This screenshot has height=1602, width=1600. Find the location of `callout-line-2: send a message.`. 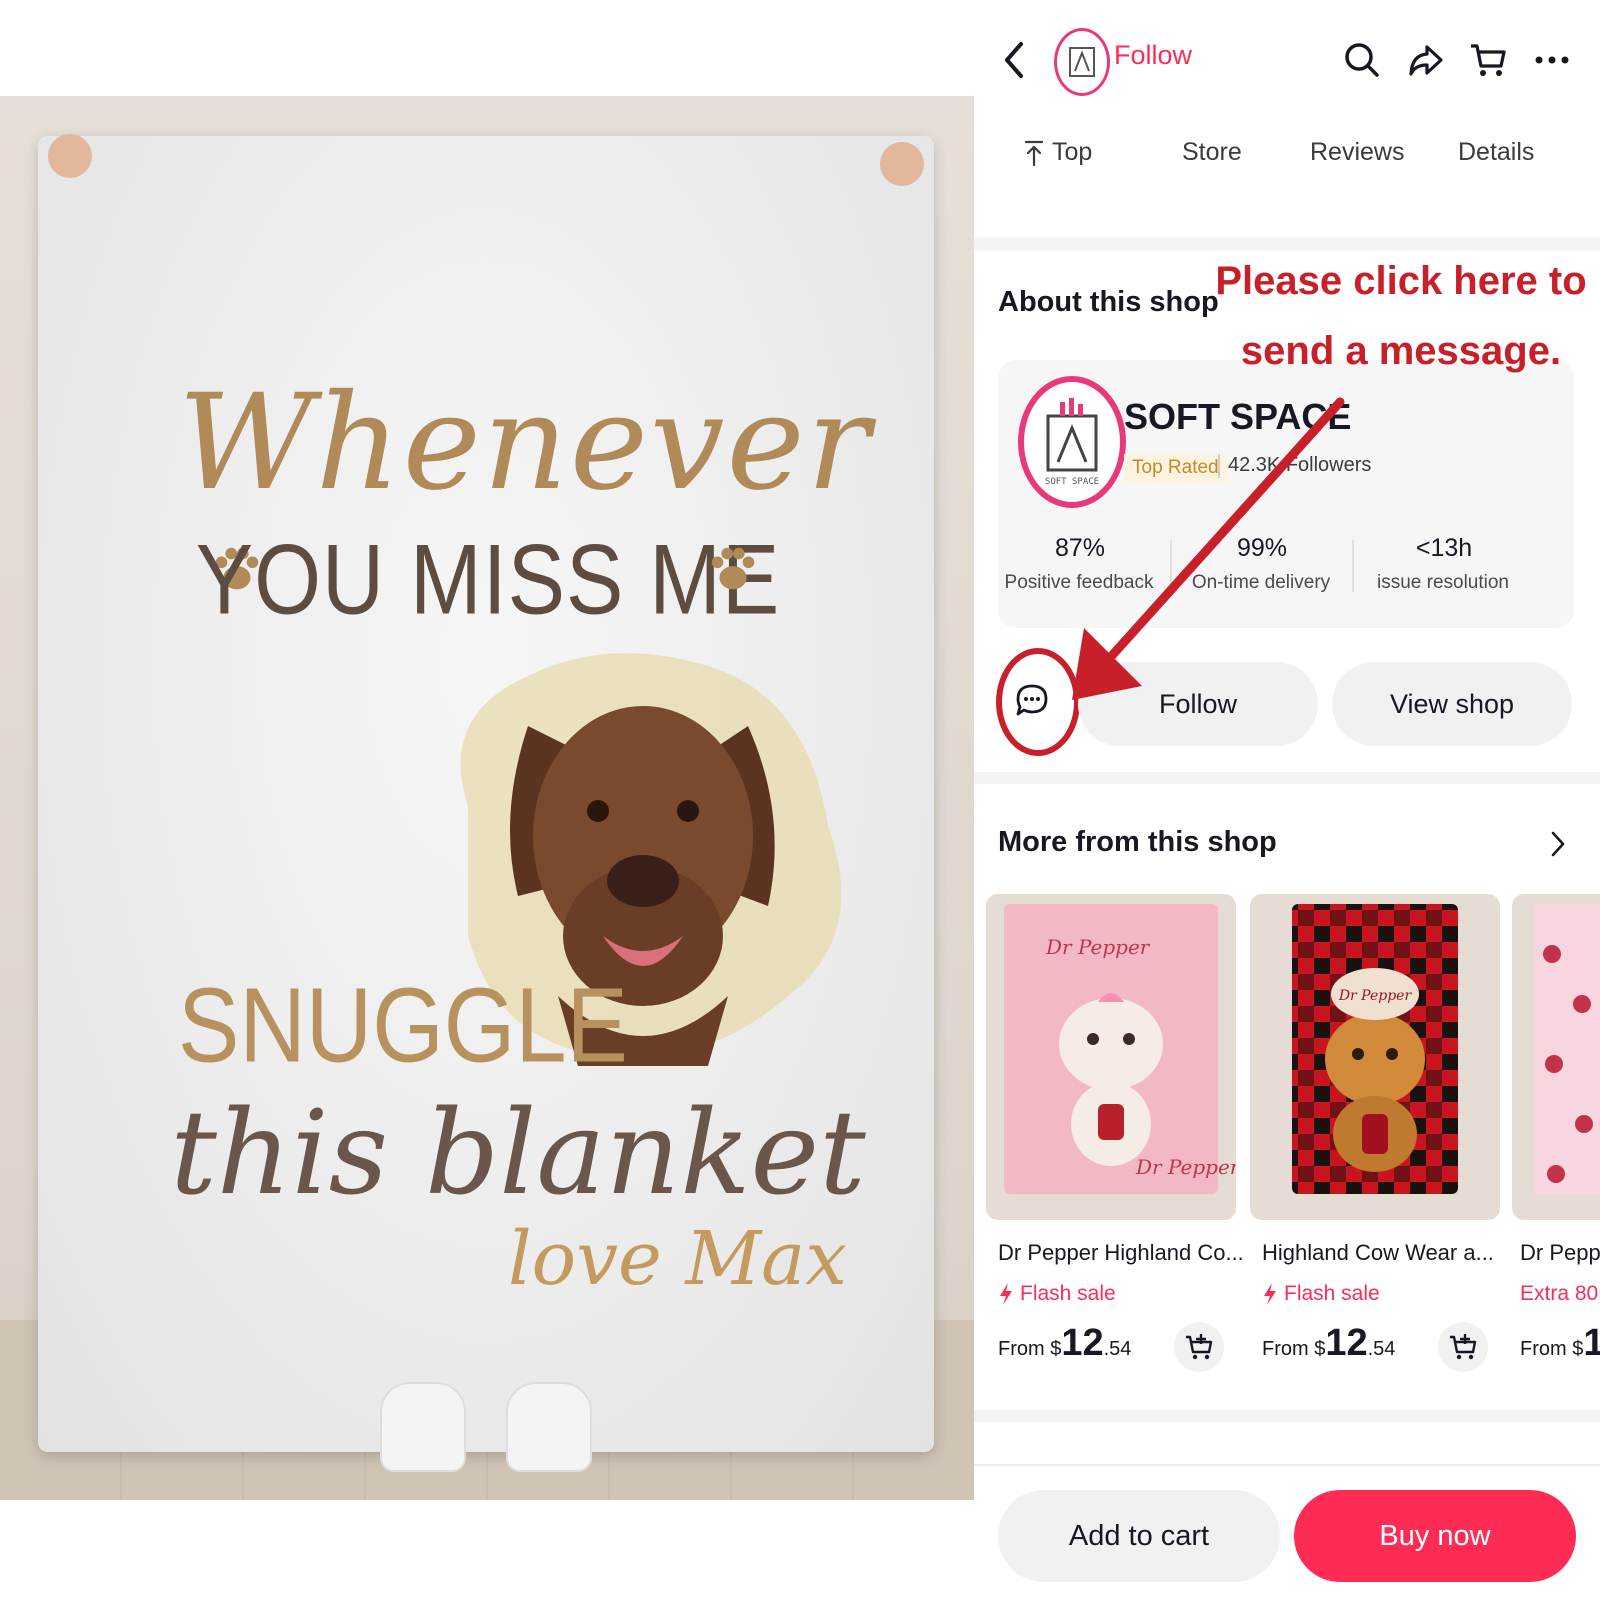

callout-line-2: send a message. is located at coordinates (1401, 351).